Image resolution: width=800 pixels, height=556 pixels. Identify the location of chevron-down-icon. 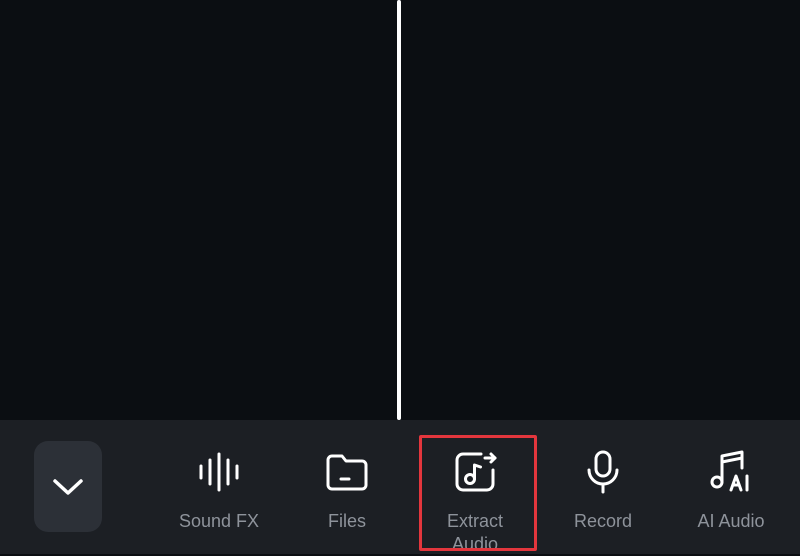
(68, 486).